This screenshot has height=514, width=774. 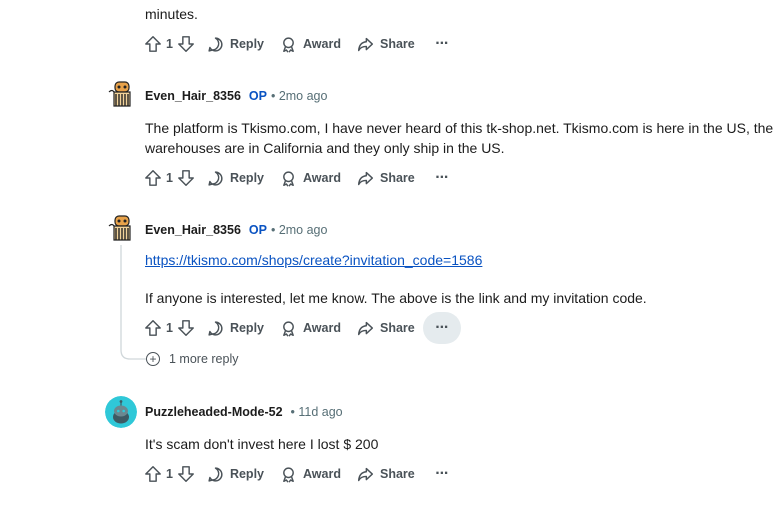 What do you see at coordinates (153, 359) in the screenshot?
I see `expand-plus-icon: +` at bounding box center [153, 359].